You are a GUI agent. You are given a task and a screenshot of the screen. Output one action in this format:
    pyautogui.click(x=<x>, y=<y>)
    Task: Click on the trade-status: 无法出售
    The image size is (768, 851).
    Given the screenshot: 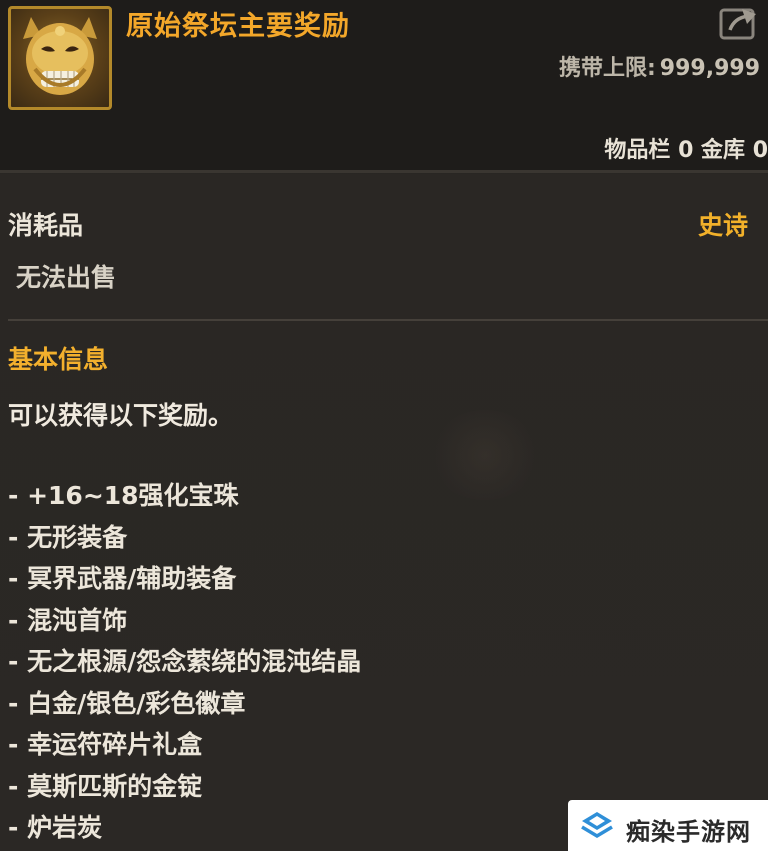 What is the action you would take?
    pyautogui.click(x=66, y=277)
    